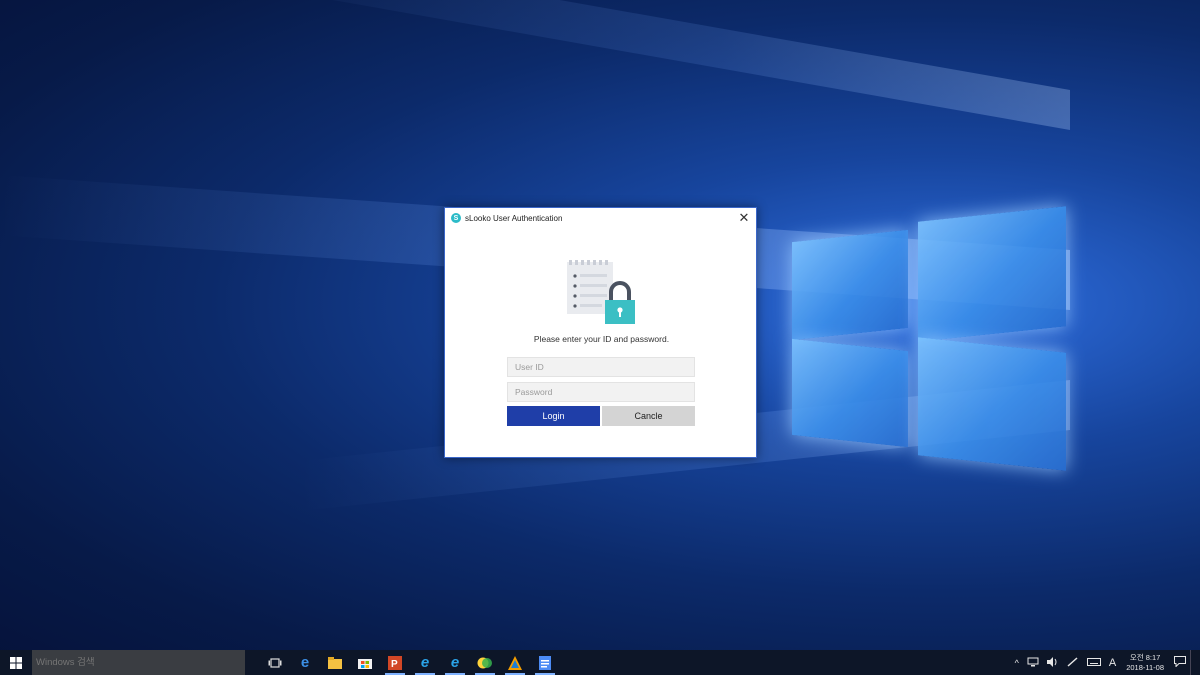 This screenshot has height=675, width=1200. Describe the element at coordinates (1093, 663) in the screenshot. I see `keyboard-icon` at that location.